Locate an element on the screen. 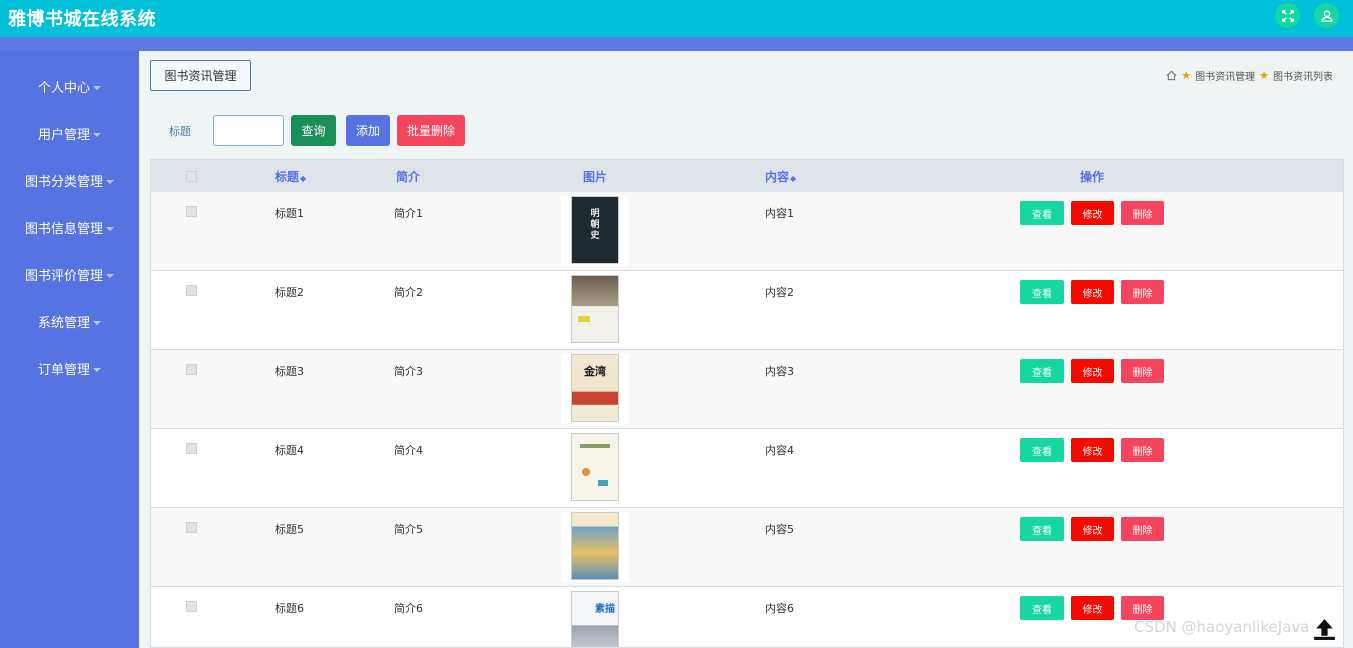 The image size is (1353, 648). cell-intro: 简介6 is located at coordinates (408, 608).